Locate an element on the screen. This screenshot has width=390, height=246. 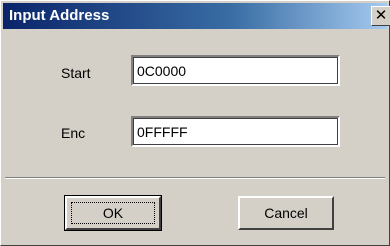
start-label: Start is located at coordinates (76, 73).